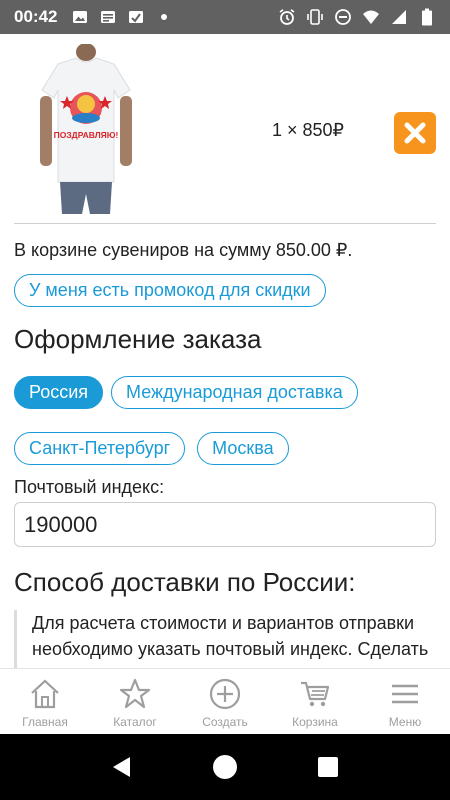 The width and height of the screenshot is (450, 800). What do you see at coordinates (225, 694) in the screenshot?
I see `plus-circle-icon` at bounding box center [225, 694].